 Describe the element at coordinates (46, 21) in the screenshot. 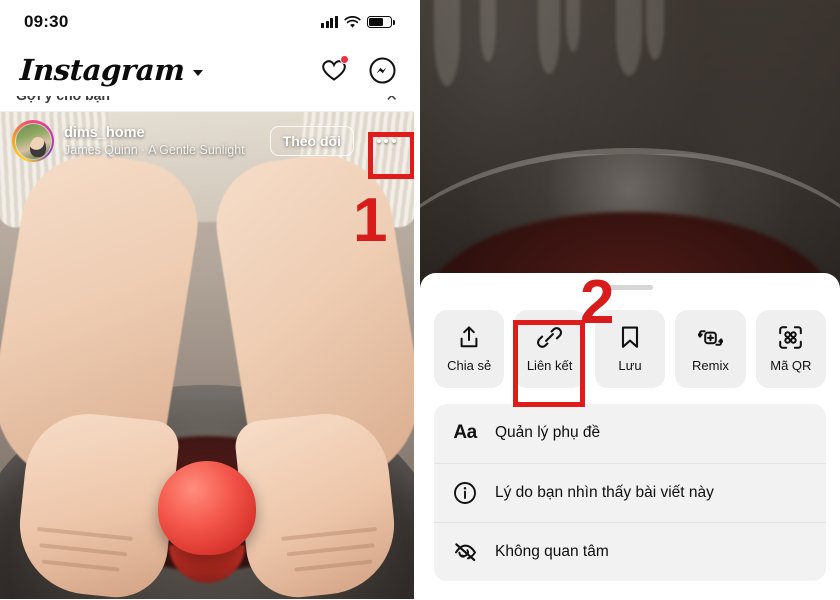

I see `status-bar-time: 09:30` at that location.